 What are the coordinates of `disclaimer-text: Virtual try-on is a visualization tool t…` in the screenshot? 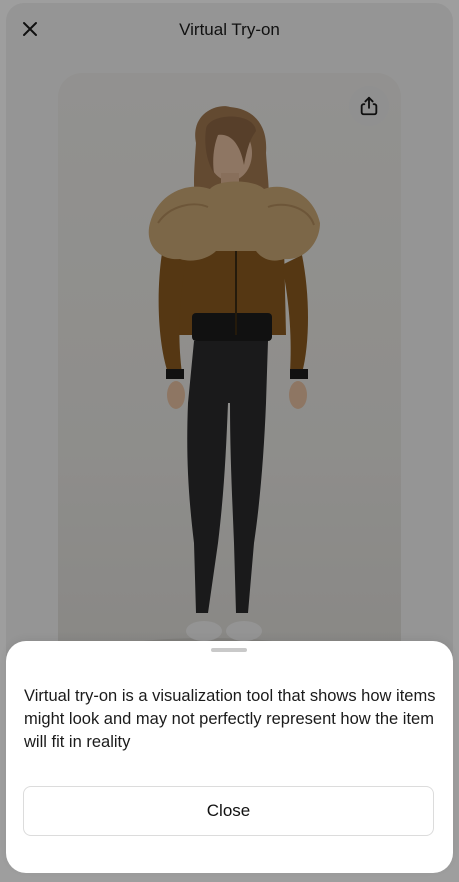 It's located at (230, 719).